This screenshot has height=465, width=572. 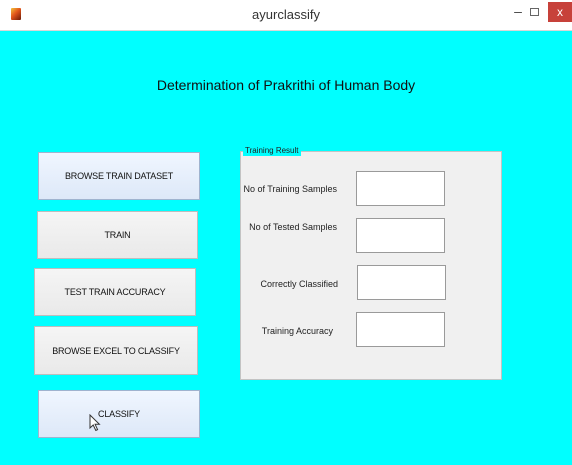 I want to click on no-of-training-samples-field, so click(x=400, y=188).